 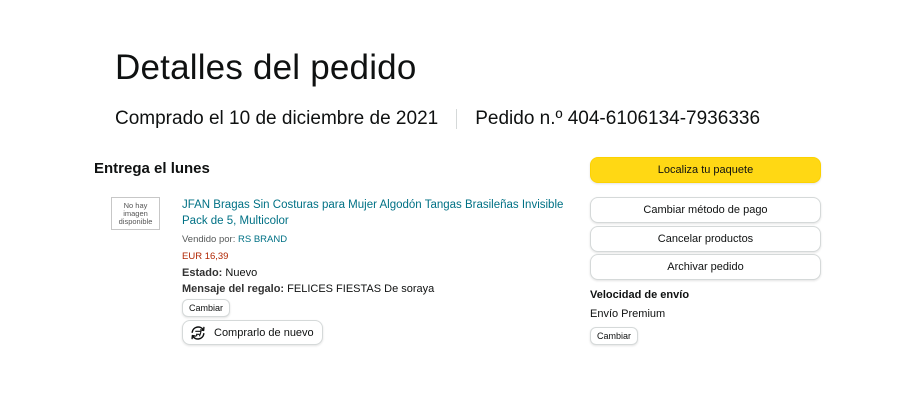 I want to click on shipping-speed-value: Envío Premium, so click(x=628, y=314).